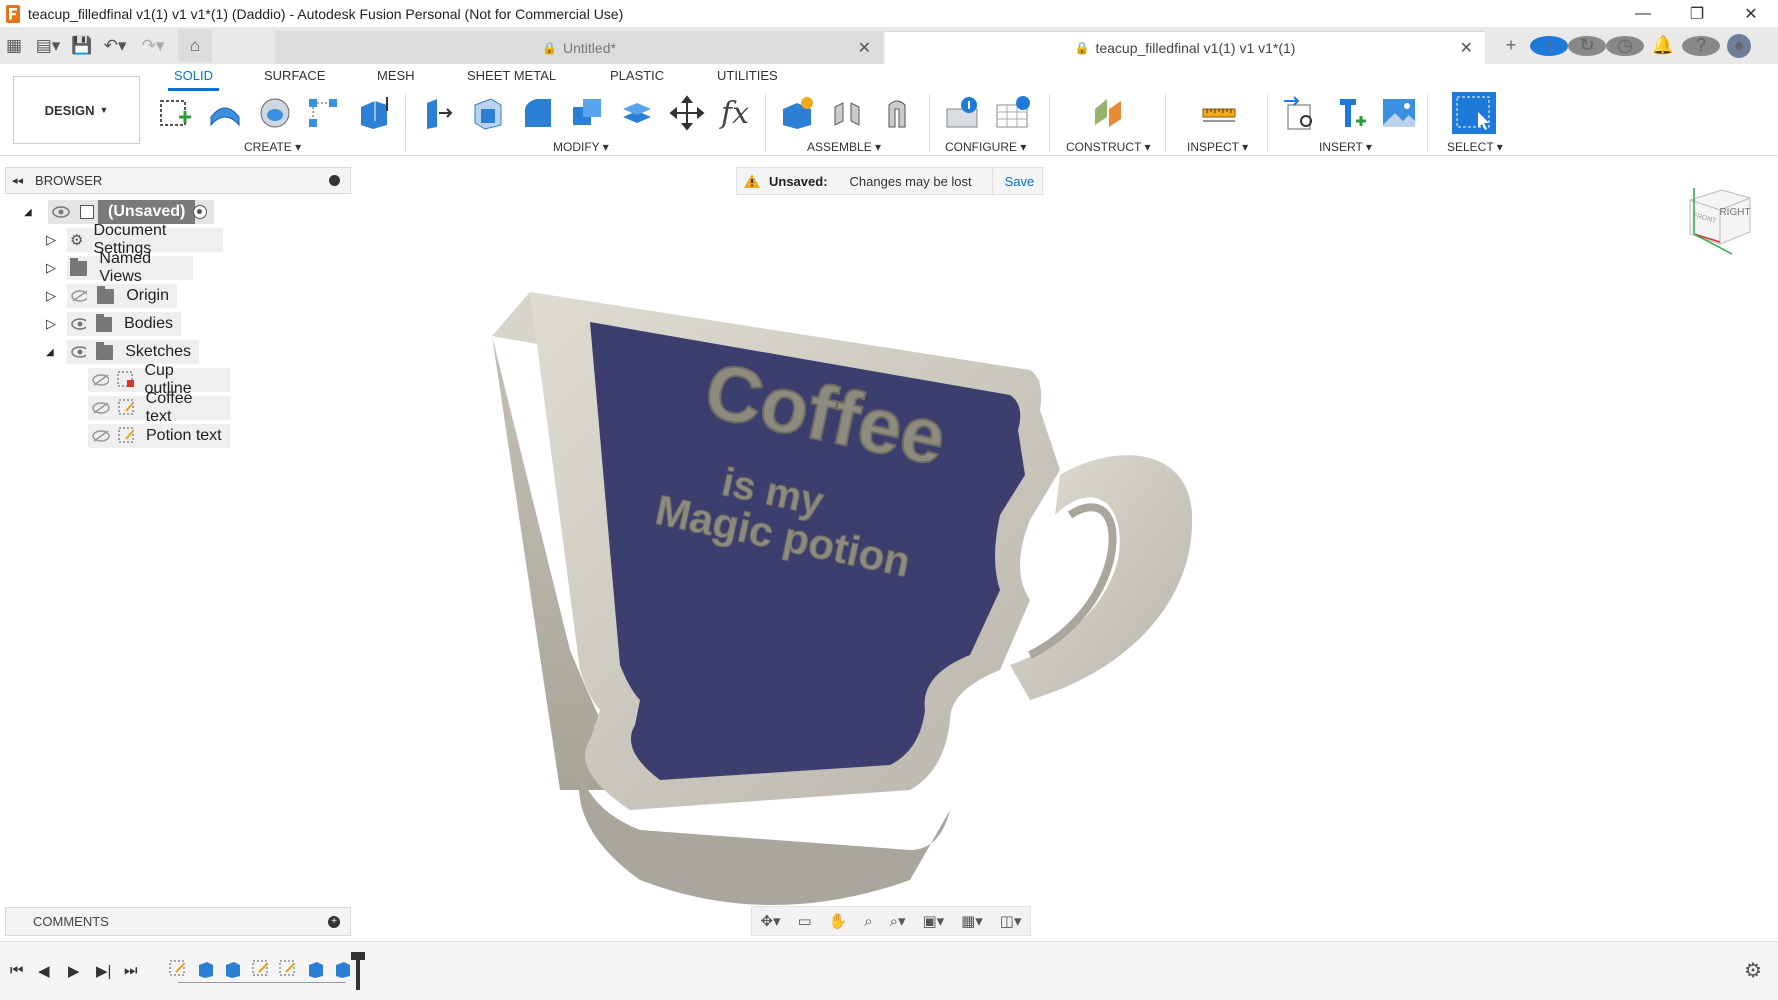 The height and width of the screenshot is (1000, 1778). What do you see at coordinates (687, 113) in the screenshot?
I see `move-copy-icon` at bounding box center [687, 113].